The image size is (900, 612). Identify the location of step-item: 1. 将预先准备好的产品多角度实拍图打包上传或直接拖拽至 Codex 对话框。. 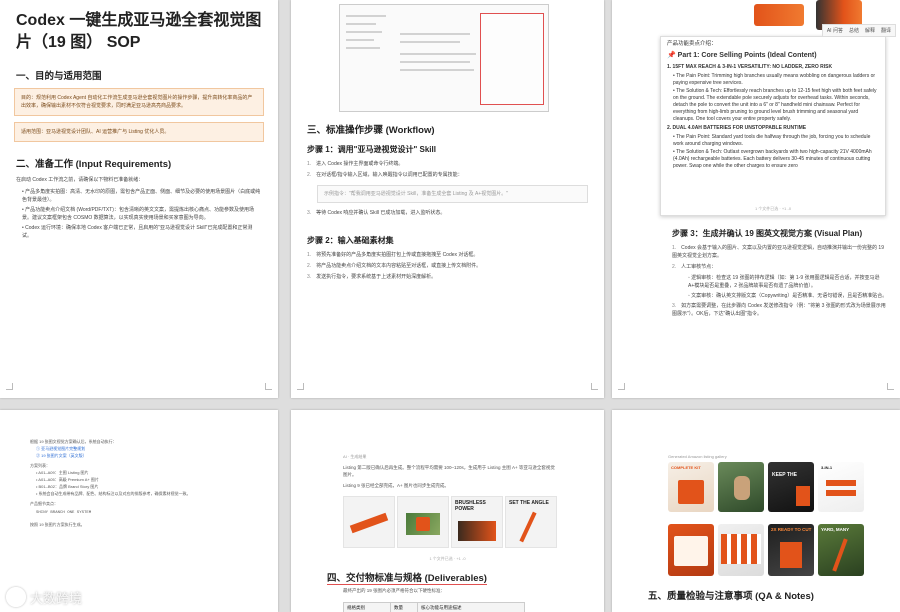
(393, 255).